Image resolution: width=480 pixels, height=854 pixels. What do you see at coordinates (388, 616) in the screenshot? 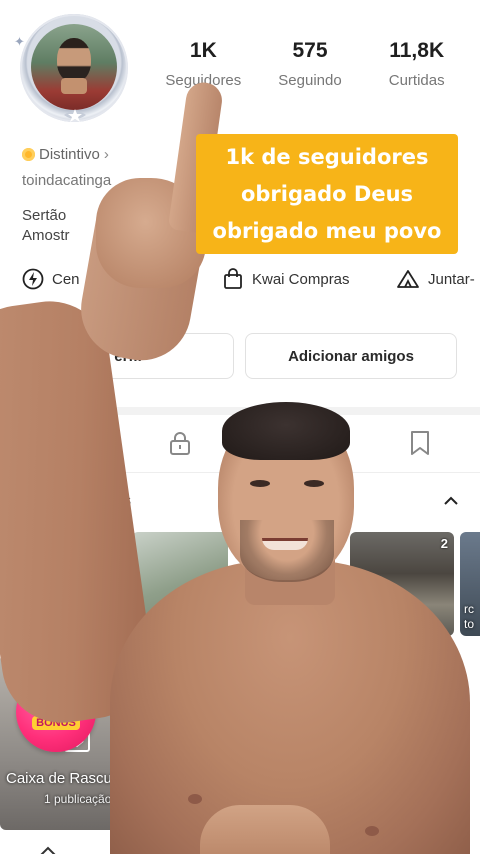
I see `playlist-caption: pensei nos burrego bpm` at bounding box center [388, 616].